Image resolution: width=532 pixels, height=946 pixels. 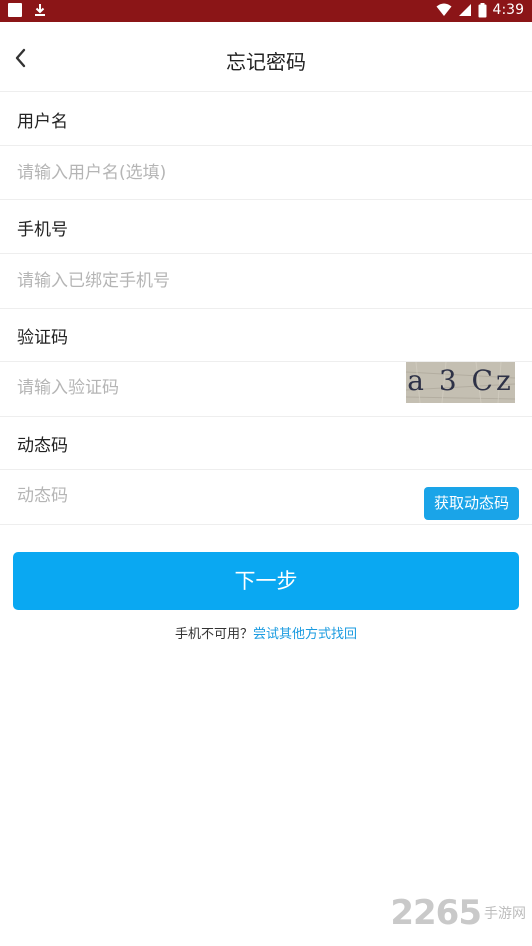 I want to click on battery-icon, so click(x=482, y=9).